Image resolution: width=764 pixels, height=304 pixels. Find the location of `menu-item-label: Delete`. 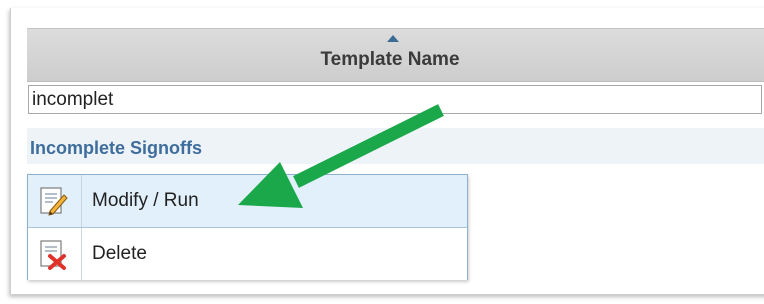

menu-item-label: Delete is located at coordinates (119, 253).